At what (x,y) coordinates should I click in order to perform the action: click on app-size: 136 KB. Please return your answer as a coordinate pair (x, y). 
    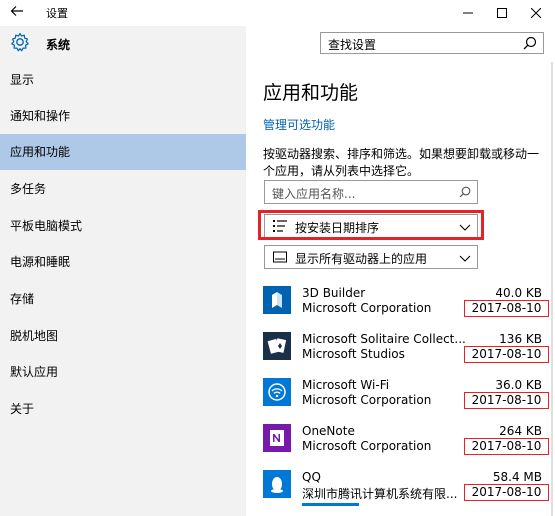
    Looking at the image, I should click on (520, 339).